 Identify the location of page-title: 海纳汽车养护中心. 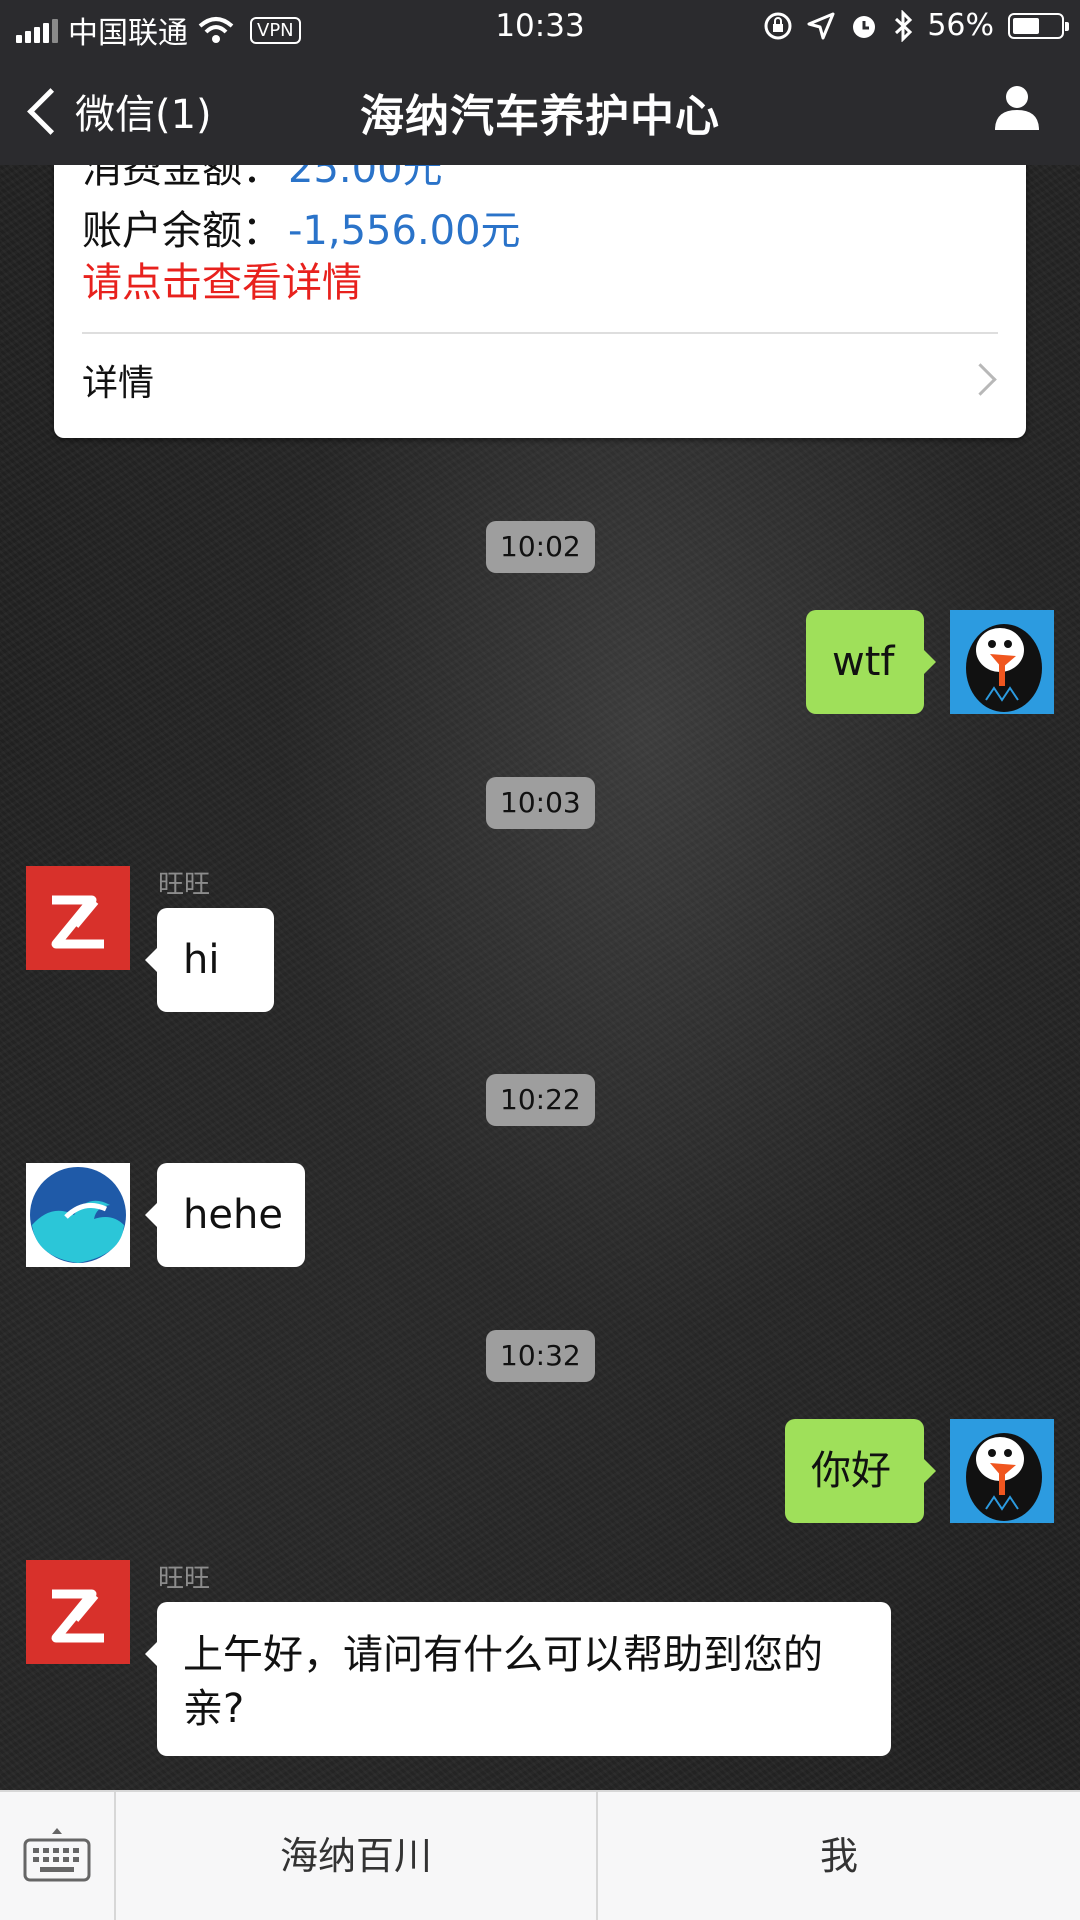
(540, 116).